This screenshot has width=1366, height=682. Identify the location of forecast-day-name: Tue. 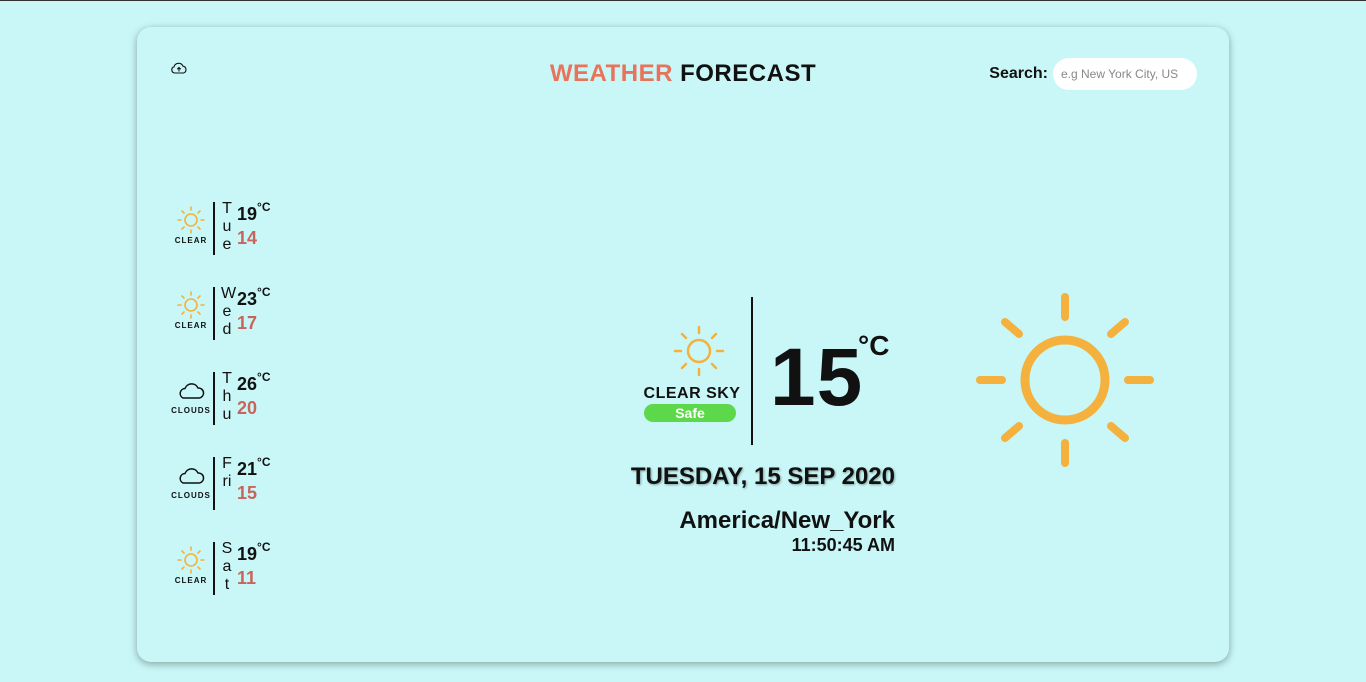
(227, 226).